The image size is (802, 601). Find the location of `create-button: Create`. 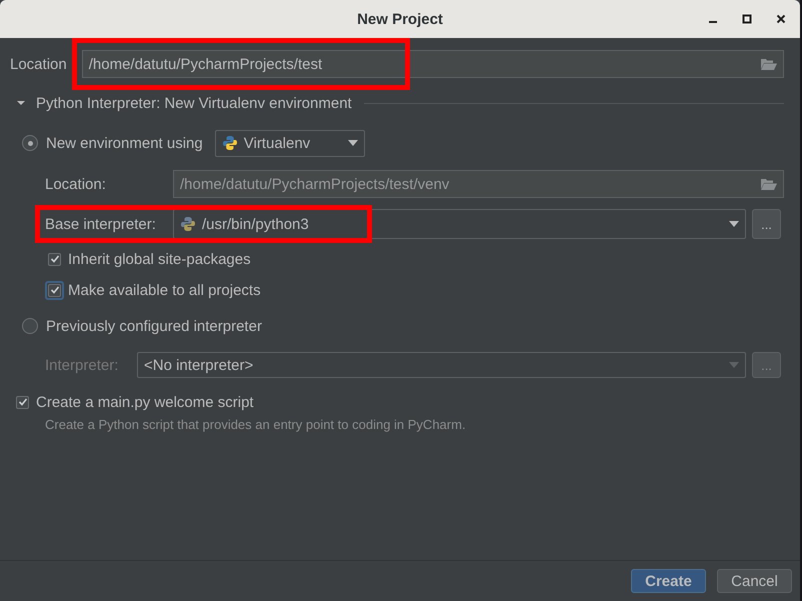

create-button: Create is located at coordinates (668, 581).